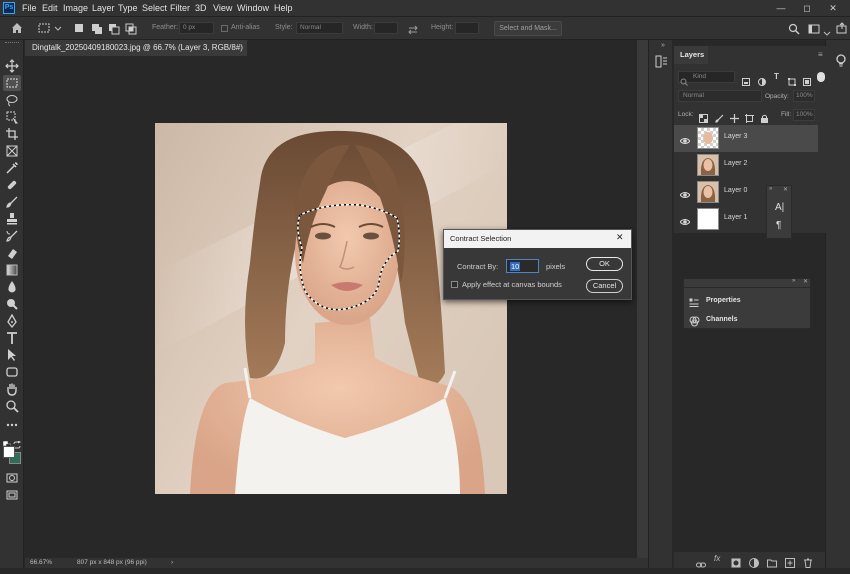 This screenshot has height=574, width=850. Describe the element at coordinates (172, 563) in the screenshot. I see `status-menu-arrow: ›` at that location.